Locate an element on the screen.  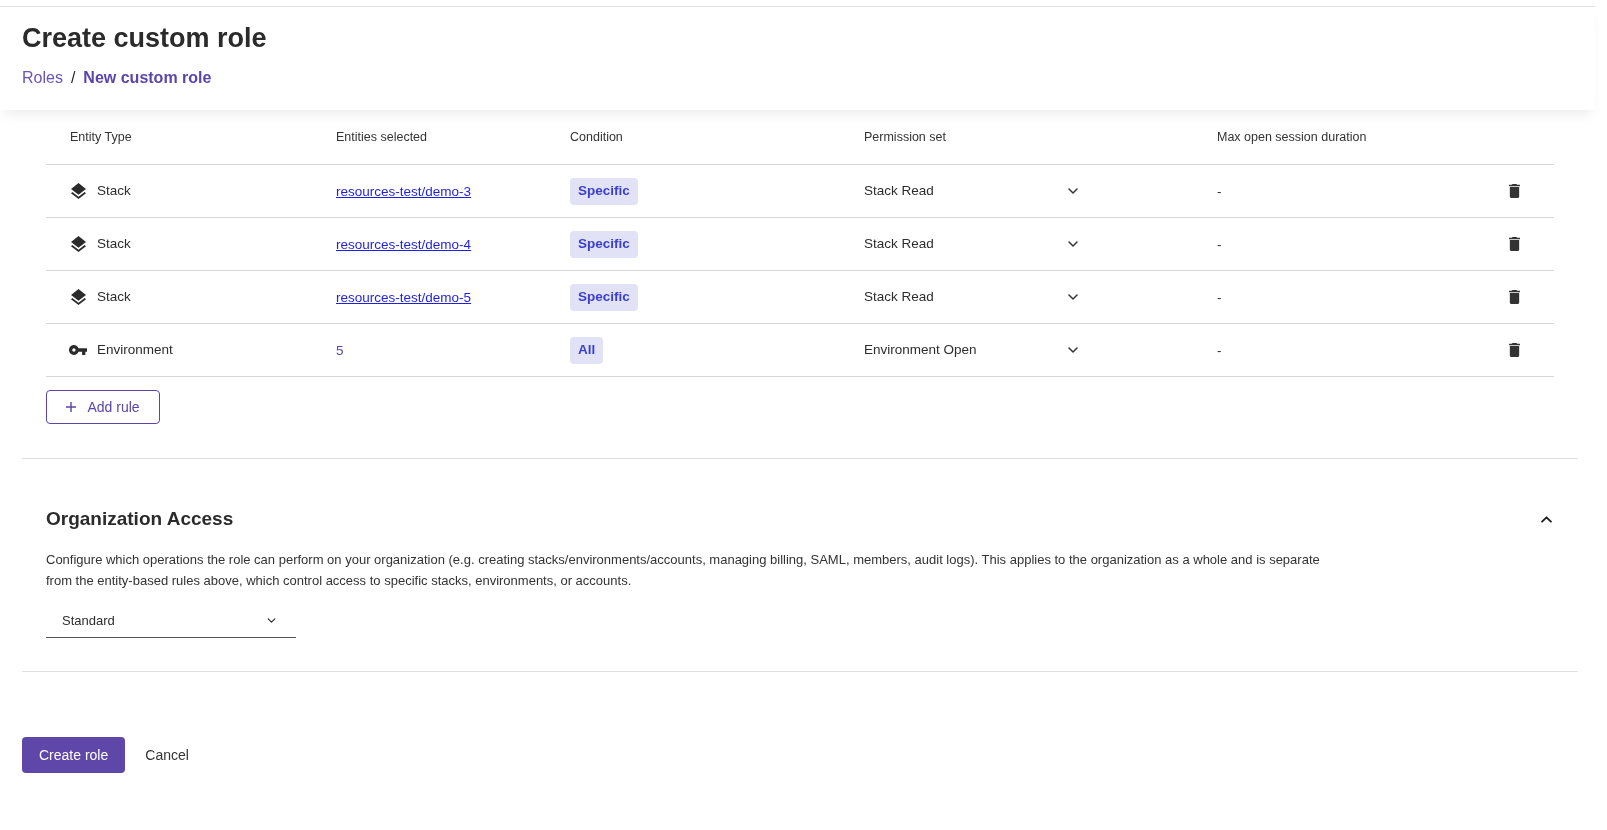
section-title: Organization Access is located at coordinates (140, 519).